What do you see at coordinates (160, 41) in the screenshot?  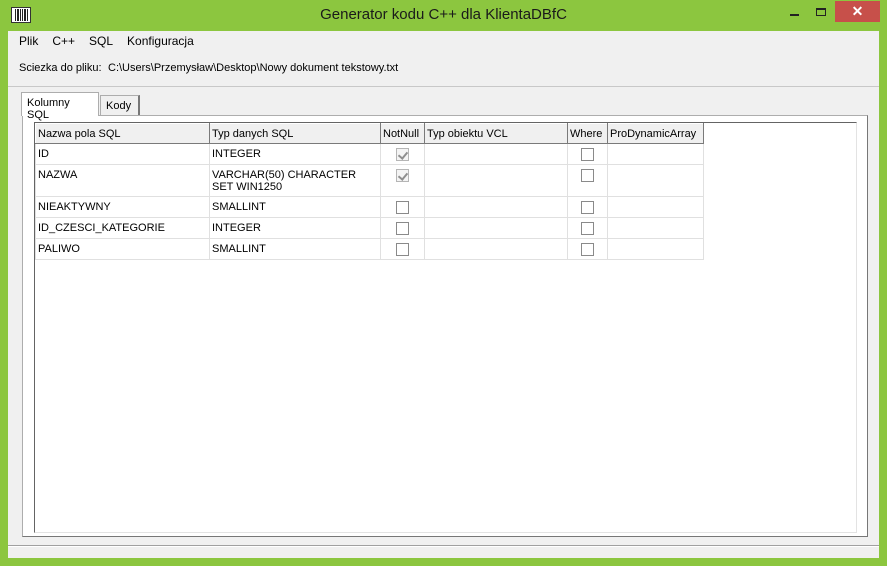 I see `menu-konfiguracja: Konfiguracja` at bounding box center [160, 41].